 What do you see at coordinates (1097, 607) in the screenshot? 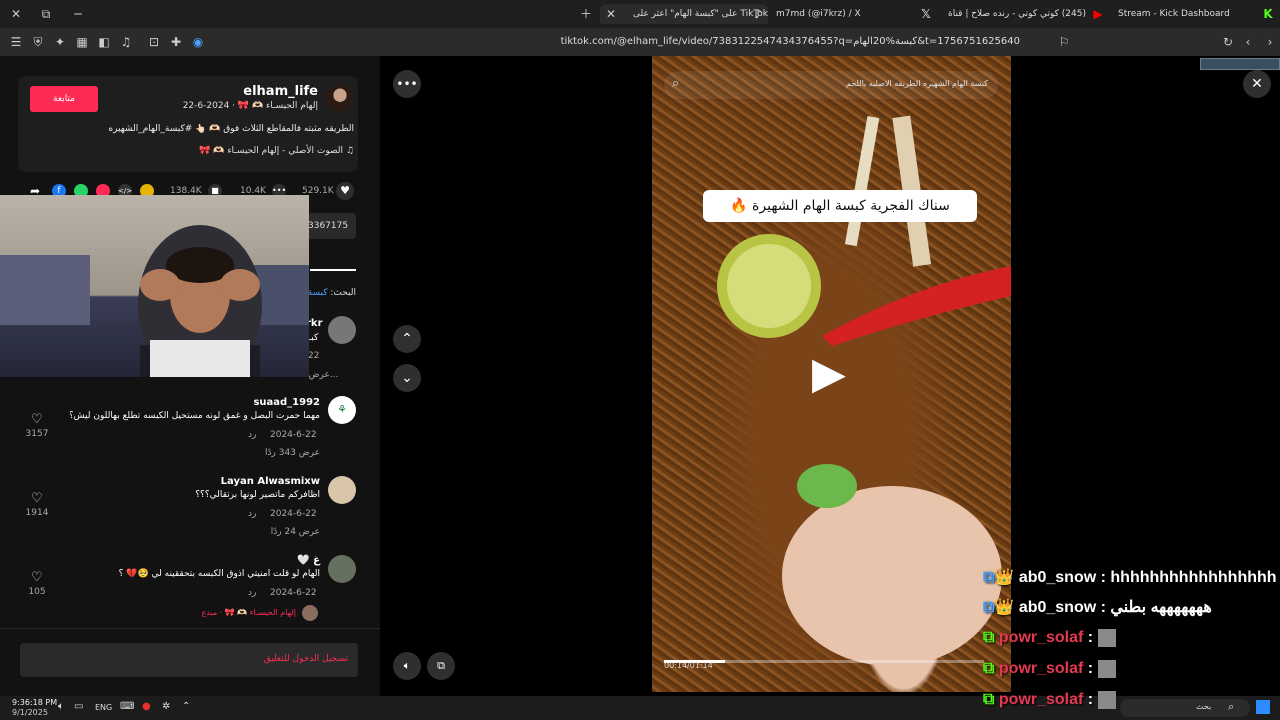
I see `chat-line: ⧉👑 ab0_snow : هههههههه بطني` at bounding box center [1097, 607].